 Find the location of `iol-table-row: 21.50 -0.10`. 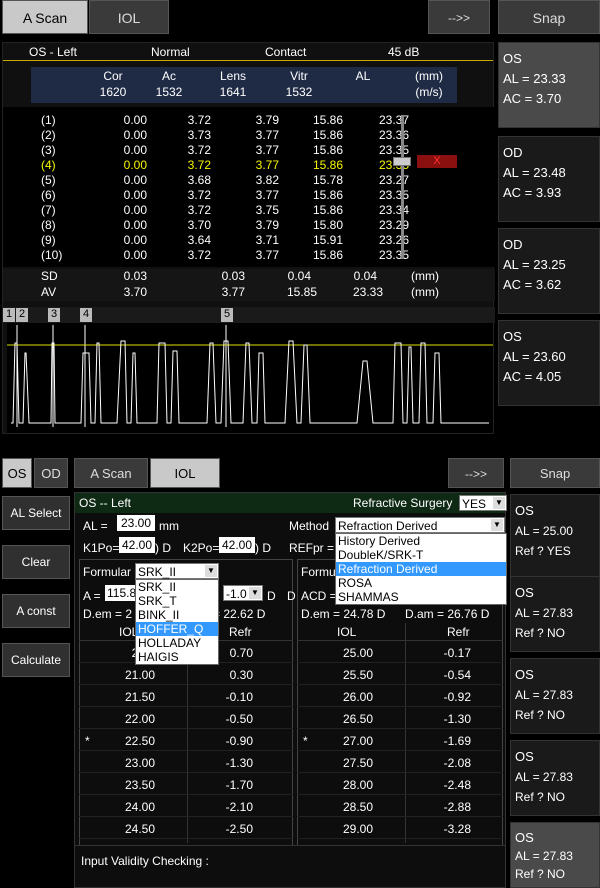

iol-table-row: 21.50 -0.10 is located at coordinates (186, 697).